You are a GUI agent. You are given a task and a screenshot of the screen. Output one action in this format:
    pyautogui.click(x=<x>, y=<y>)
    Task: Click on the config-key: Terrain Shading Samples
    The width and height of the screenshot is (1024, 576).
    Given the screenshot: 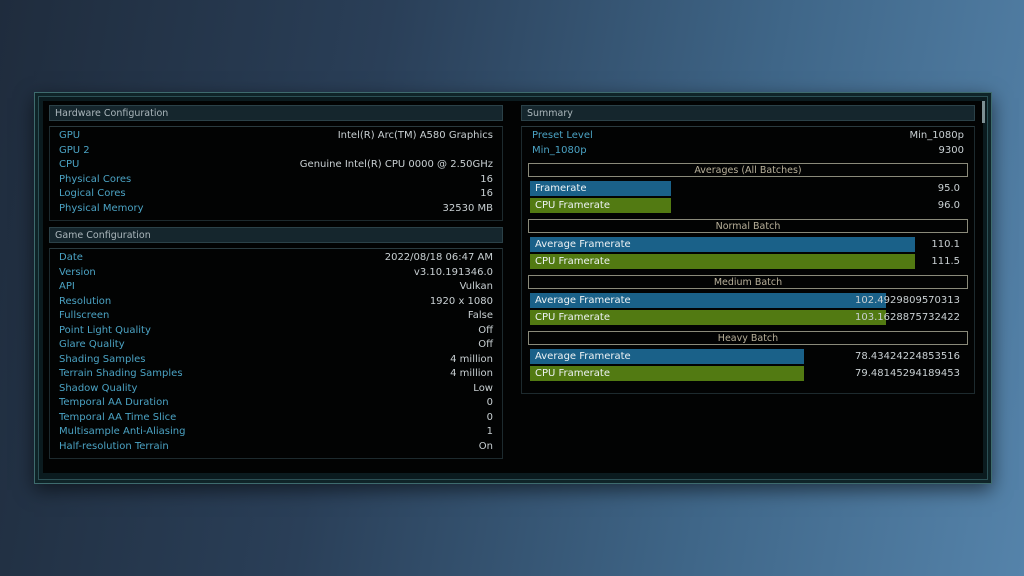 What is the action you would take?
    pyautogui.click(x=121, y=373)
    